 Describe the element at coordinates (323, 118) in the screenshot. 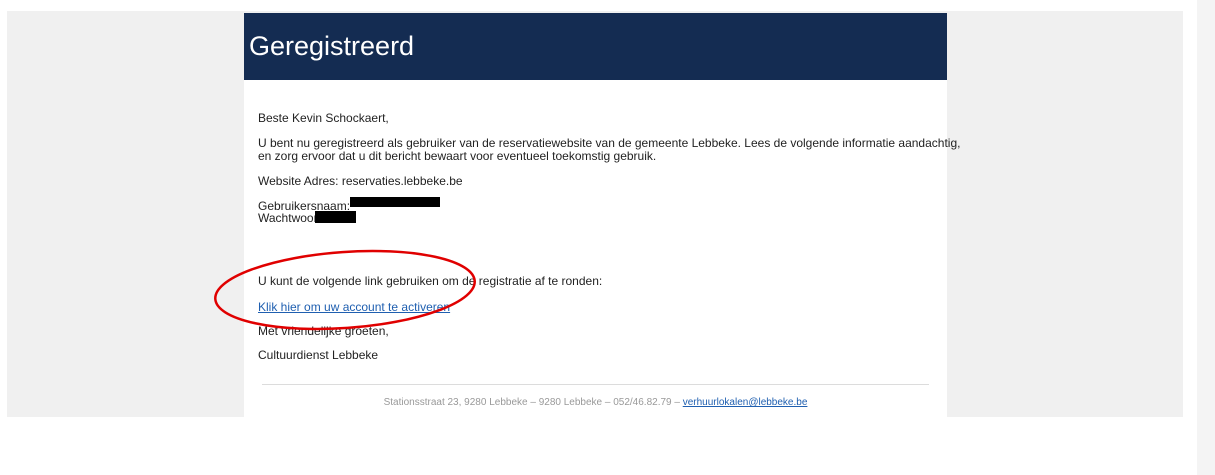

I see `greeting: Beste Kevin Schockaert,` at that location.